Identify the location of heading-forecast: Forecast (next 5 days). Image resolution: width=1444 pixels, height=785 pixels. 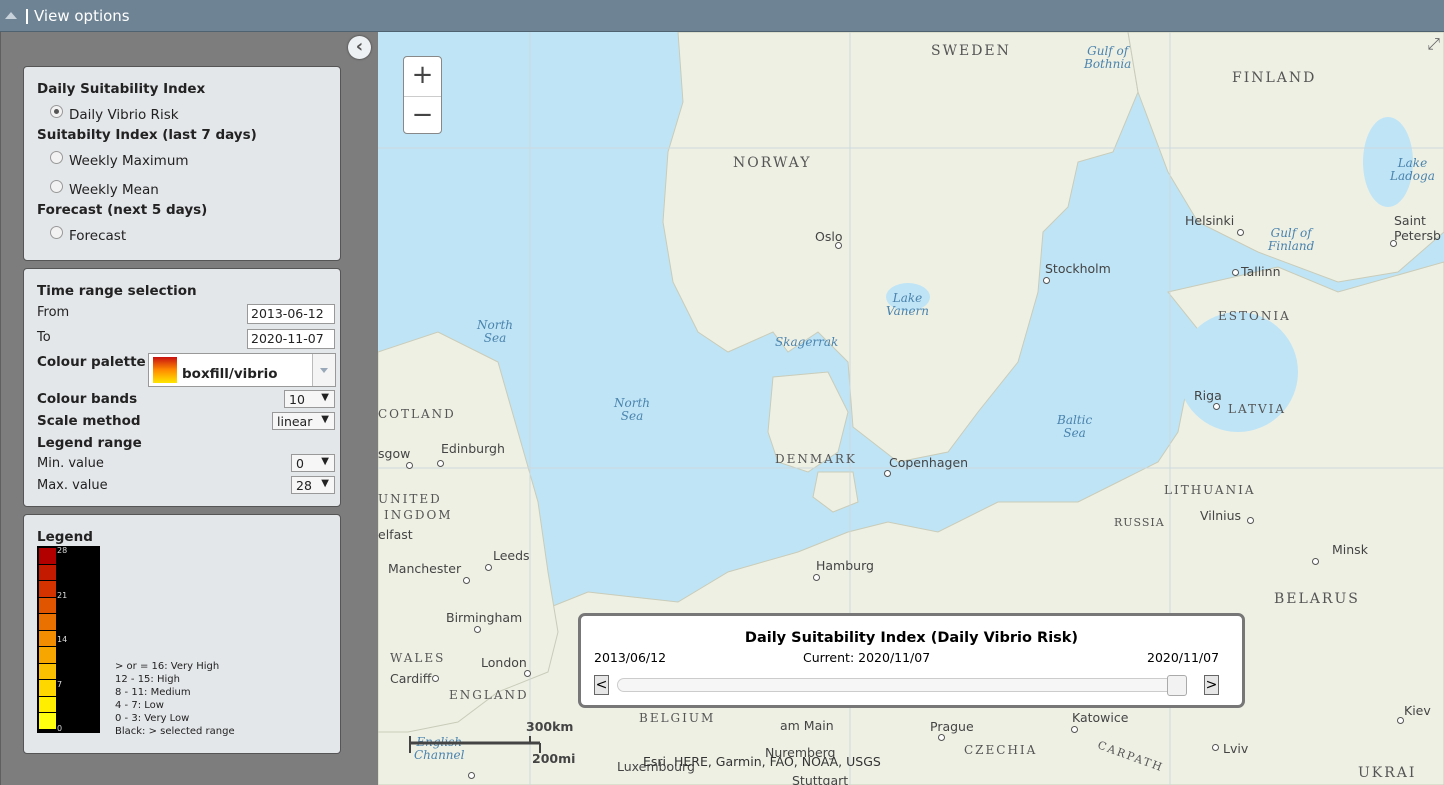
(122, 210).